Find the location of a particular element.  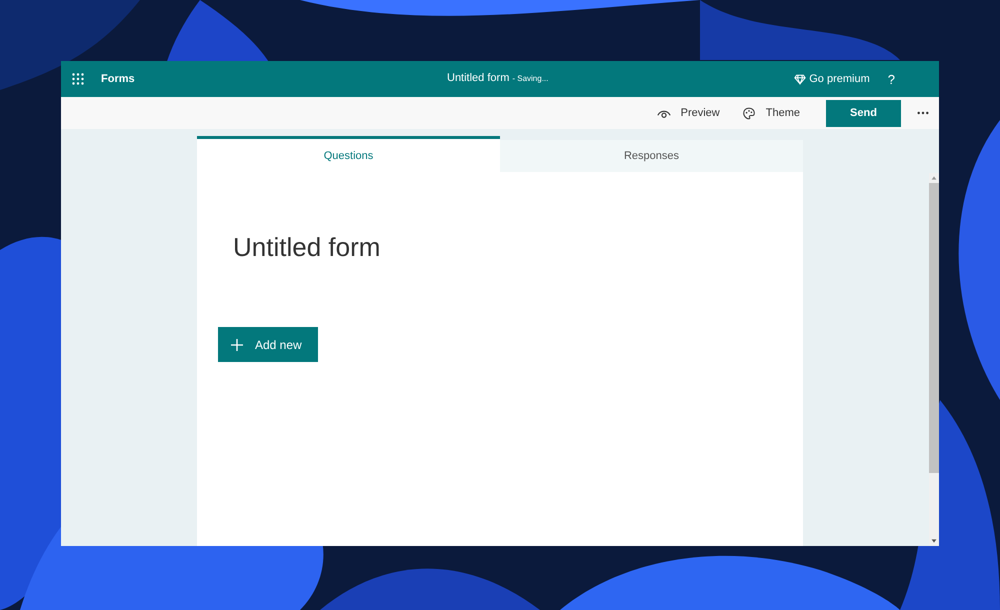

go-premium-button: Go premium is located at coordinates (832, 79).